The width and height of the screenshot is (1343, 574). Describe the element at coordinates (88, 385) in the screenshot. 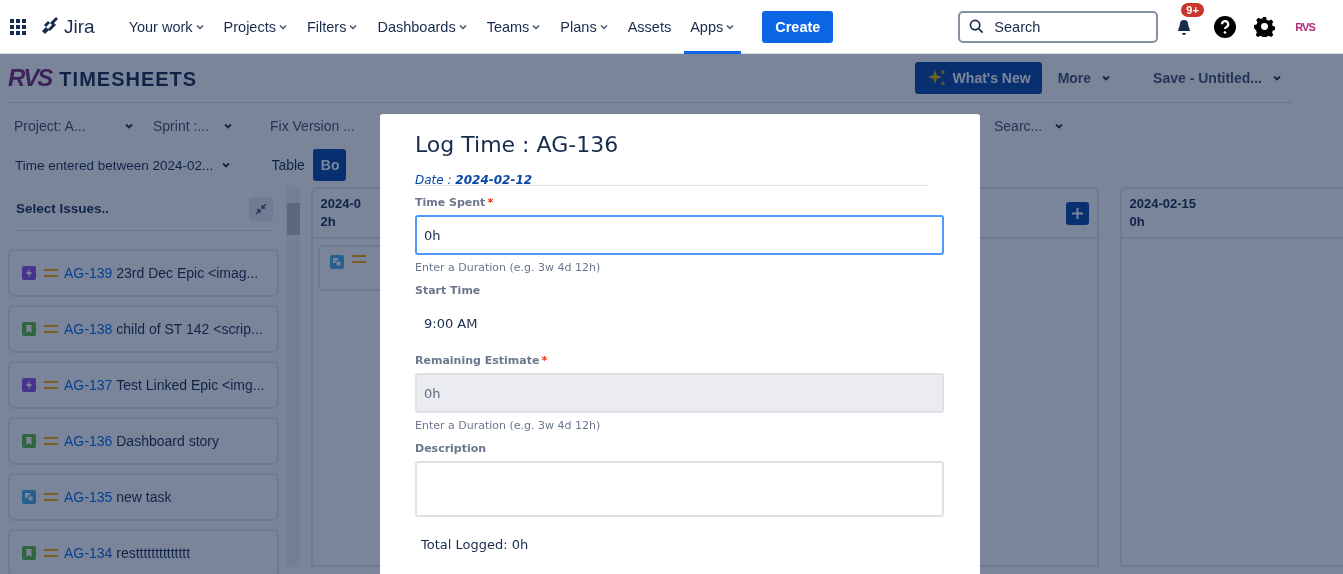

I see `issue-key-link: AG-137` at that location.